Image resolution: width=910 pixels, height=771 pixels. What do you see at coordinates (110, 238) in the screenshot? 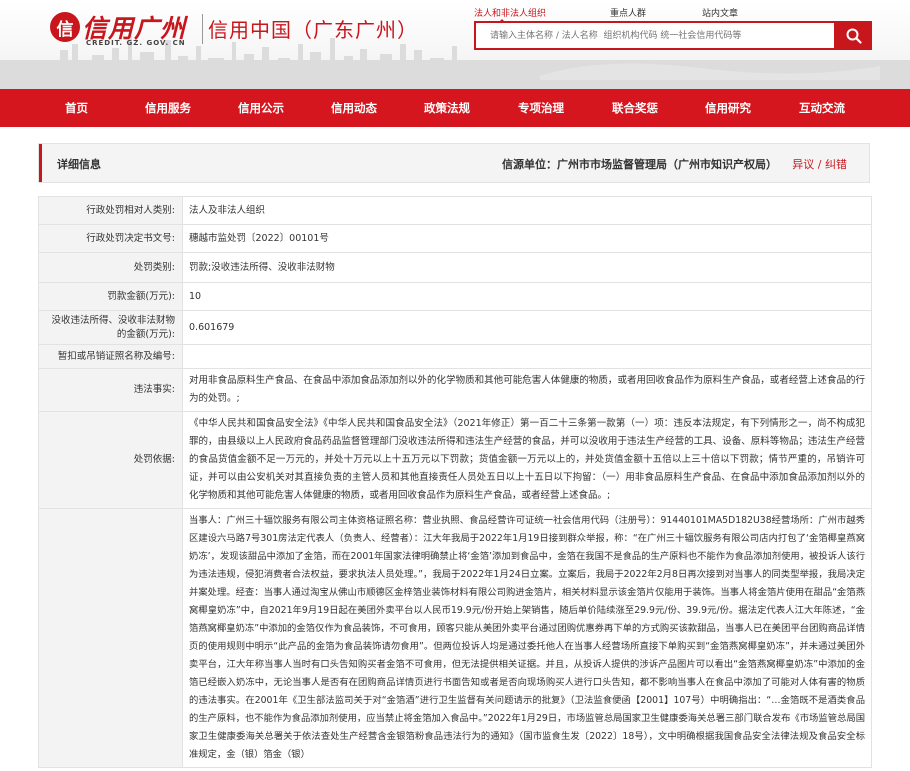
I see `row-label: 行政处罚决定书文号:` at bounding box center [110, 238].